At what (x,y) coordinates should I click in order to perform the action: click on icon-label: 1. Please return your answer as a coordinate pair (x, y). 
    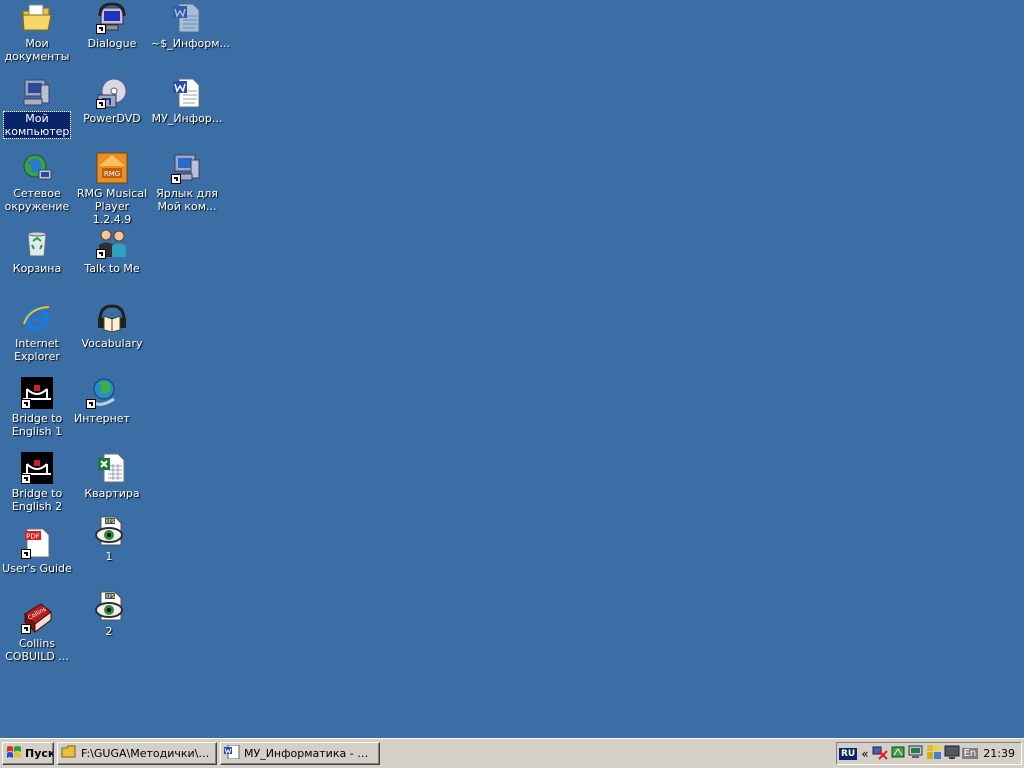
    Looking at the image, I should click on (109, 556).